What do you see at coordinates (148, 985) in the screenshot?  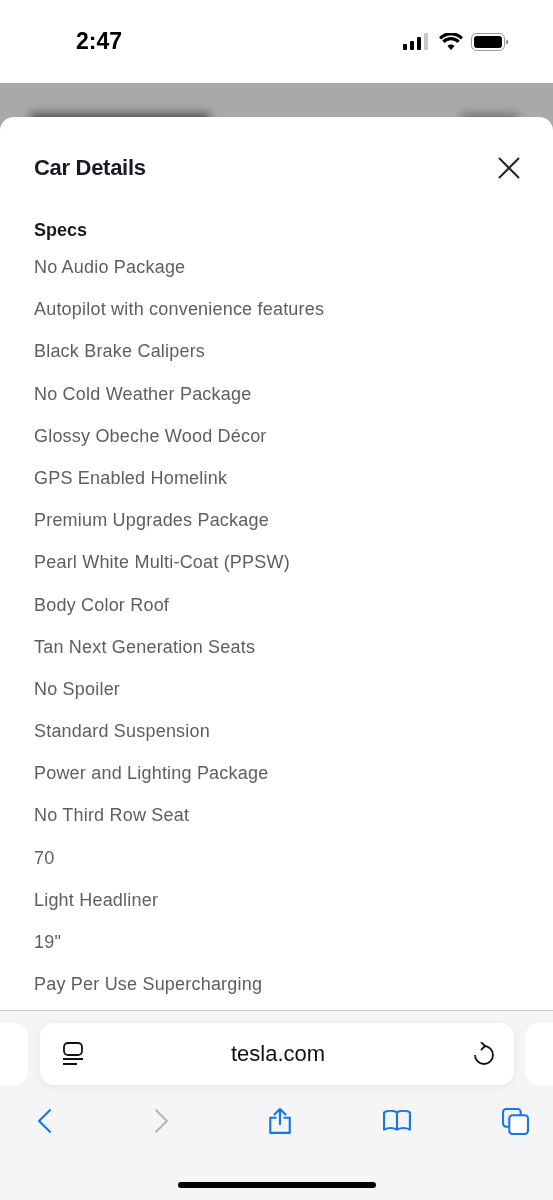 I see `spec-item: Pay Per Use Supercharging` at bounding box center [148, 985].